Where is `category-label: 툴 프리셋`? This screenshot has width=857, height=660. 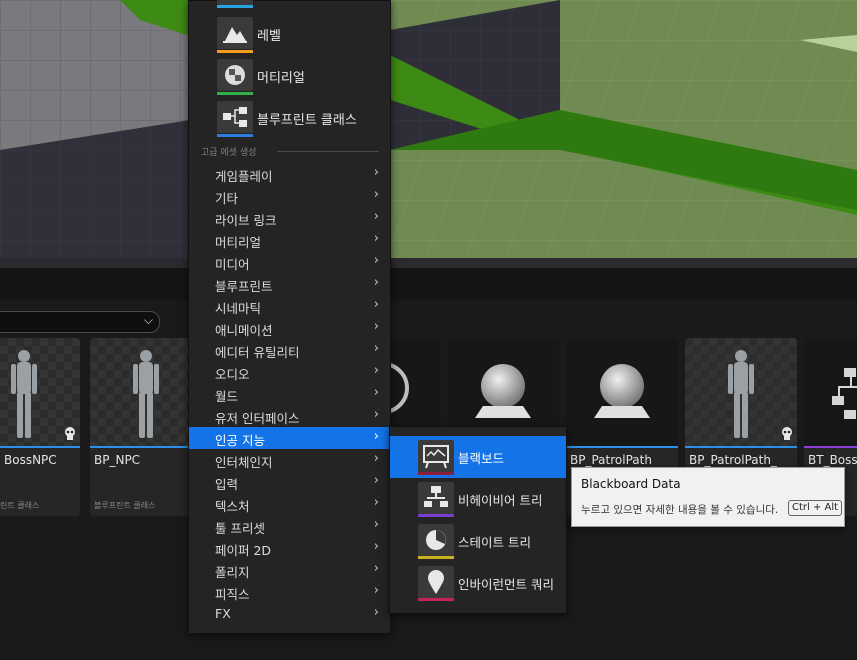
category-label: 툴 프리셋 is located at coordinates (240, 528).